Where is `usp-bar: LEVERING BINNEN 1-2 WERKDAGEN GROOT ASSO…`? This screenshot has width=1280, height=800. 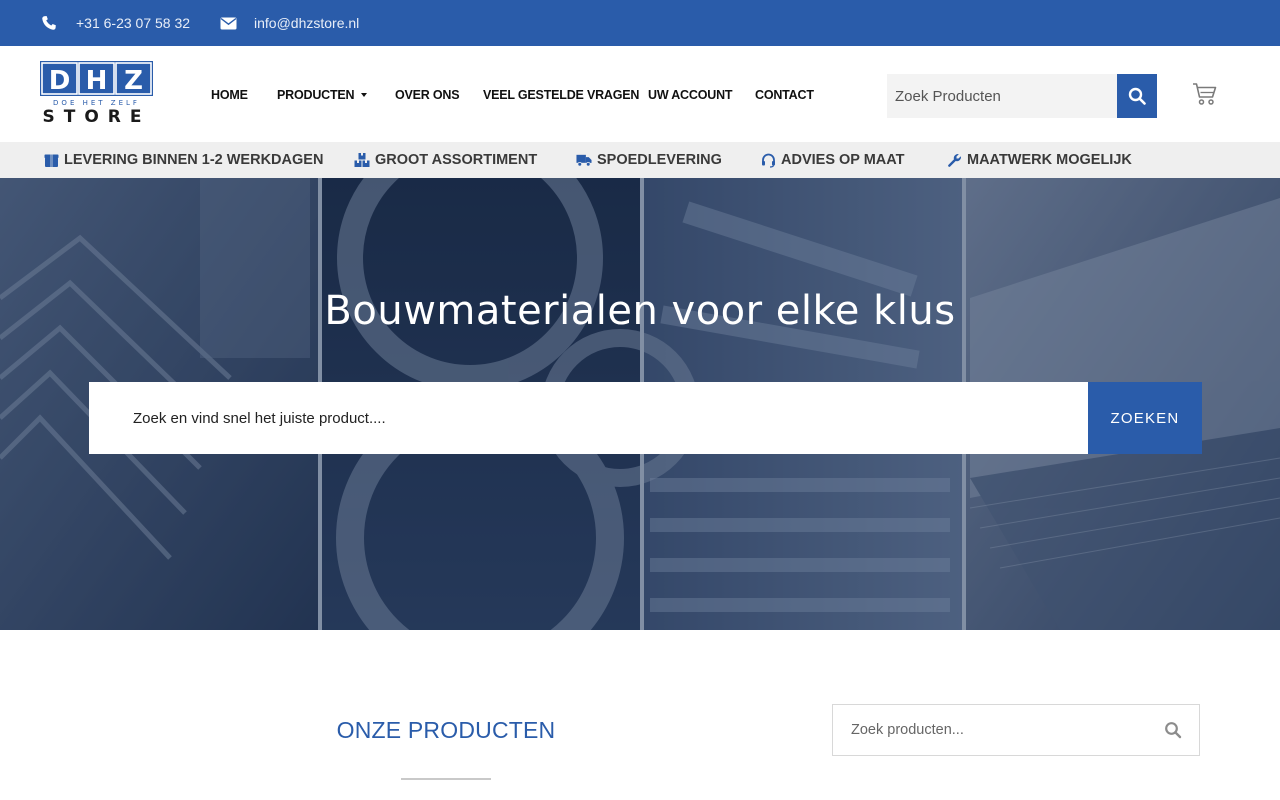
usp-bar: LEVERING BINNEN 1-2 WERKDAGEN GROOT ASSO… is located at coordinates (640, 160).